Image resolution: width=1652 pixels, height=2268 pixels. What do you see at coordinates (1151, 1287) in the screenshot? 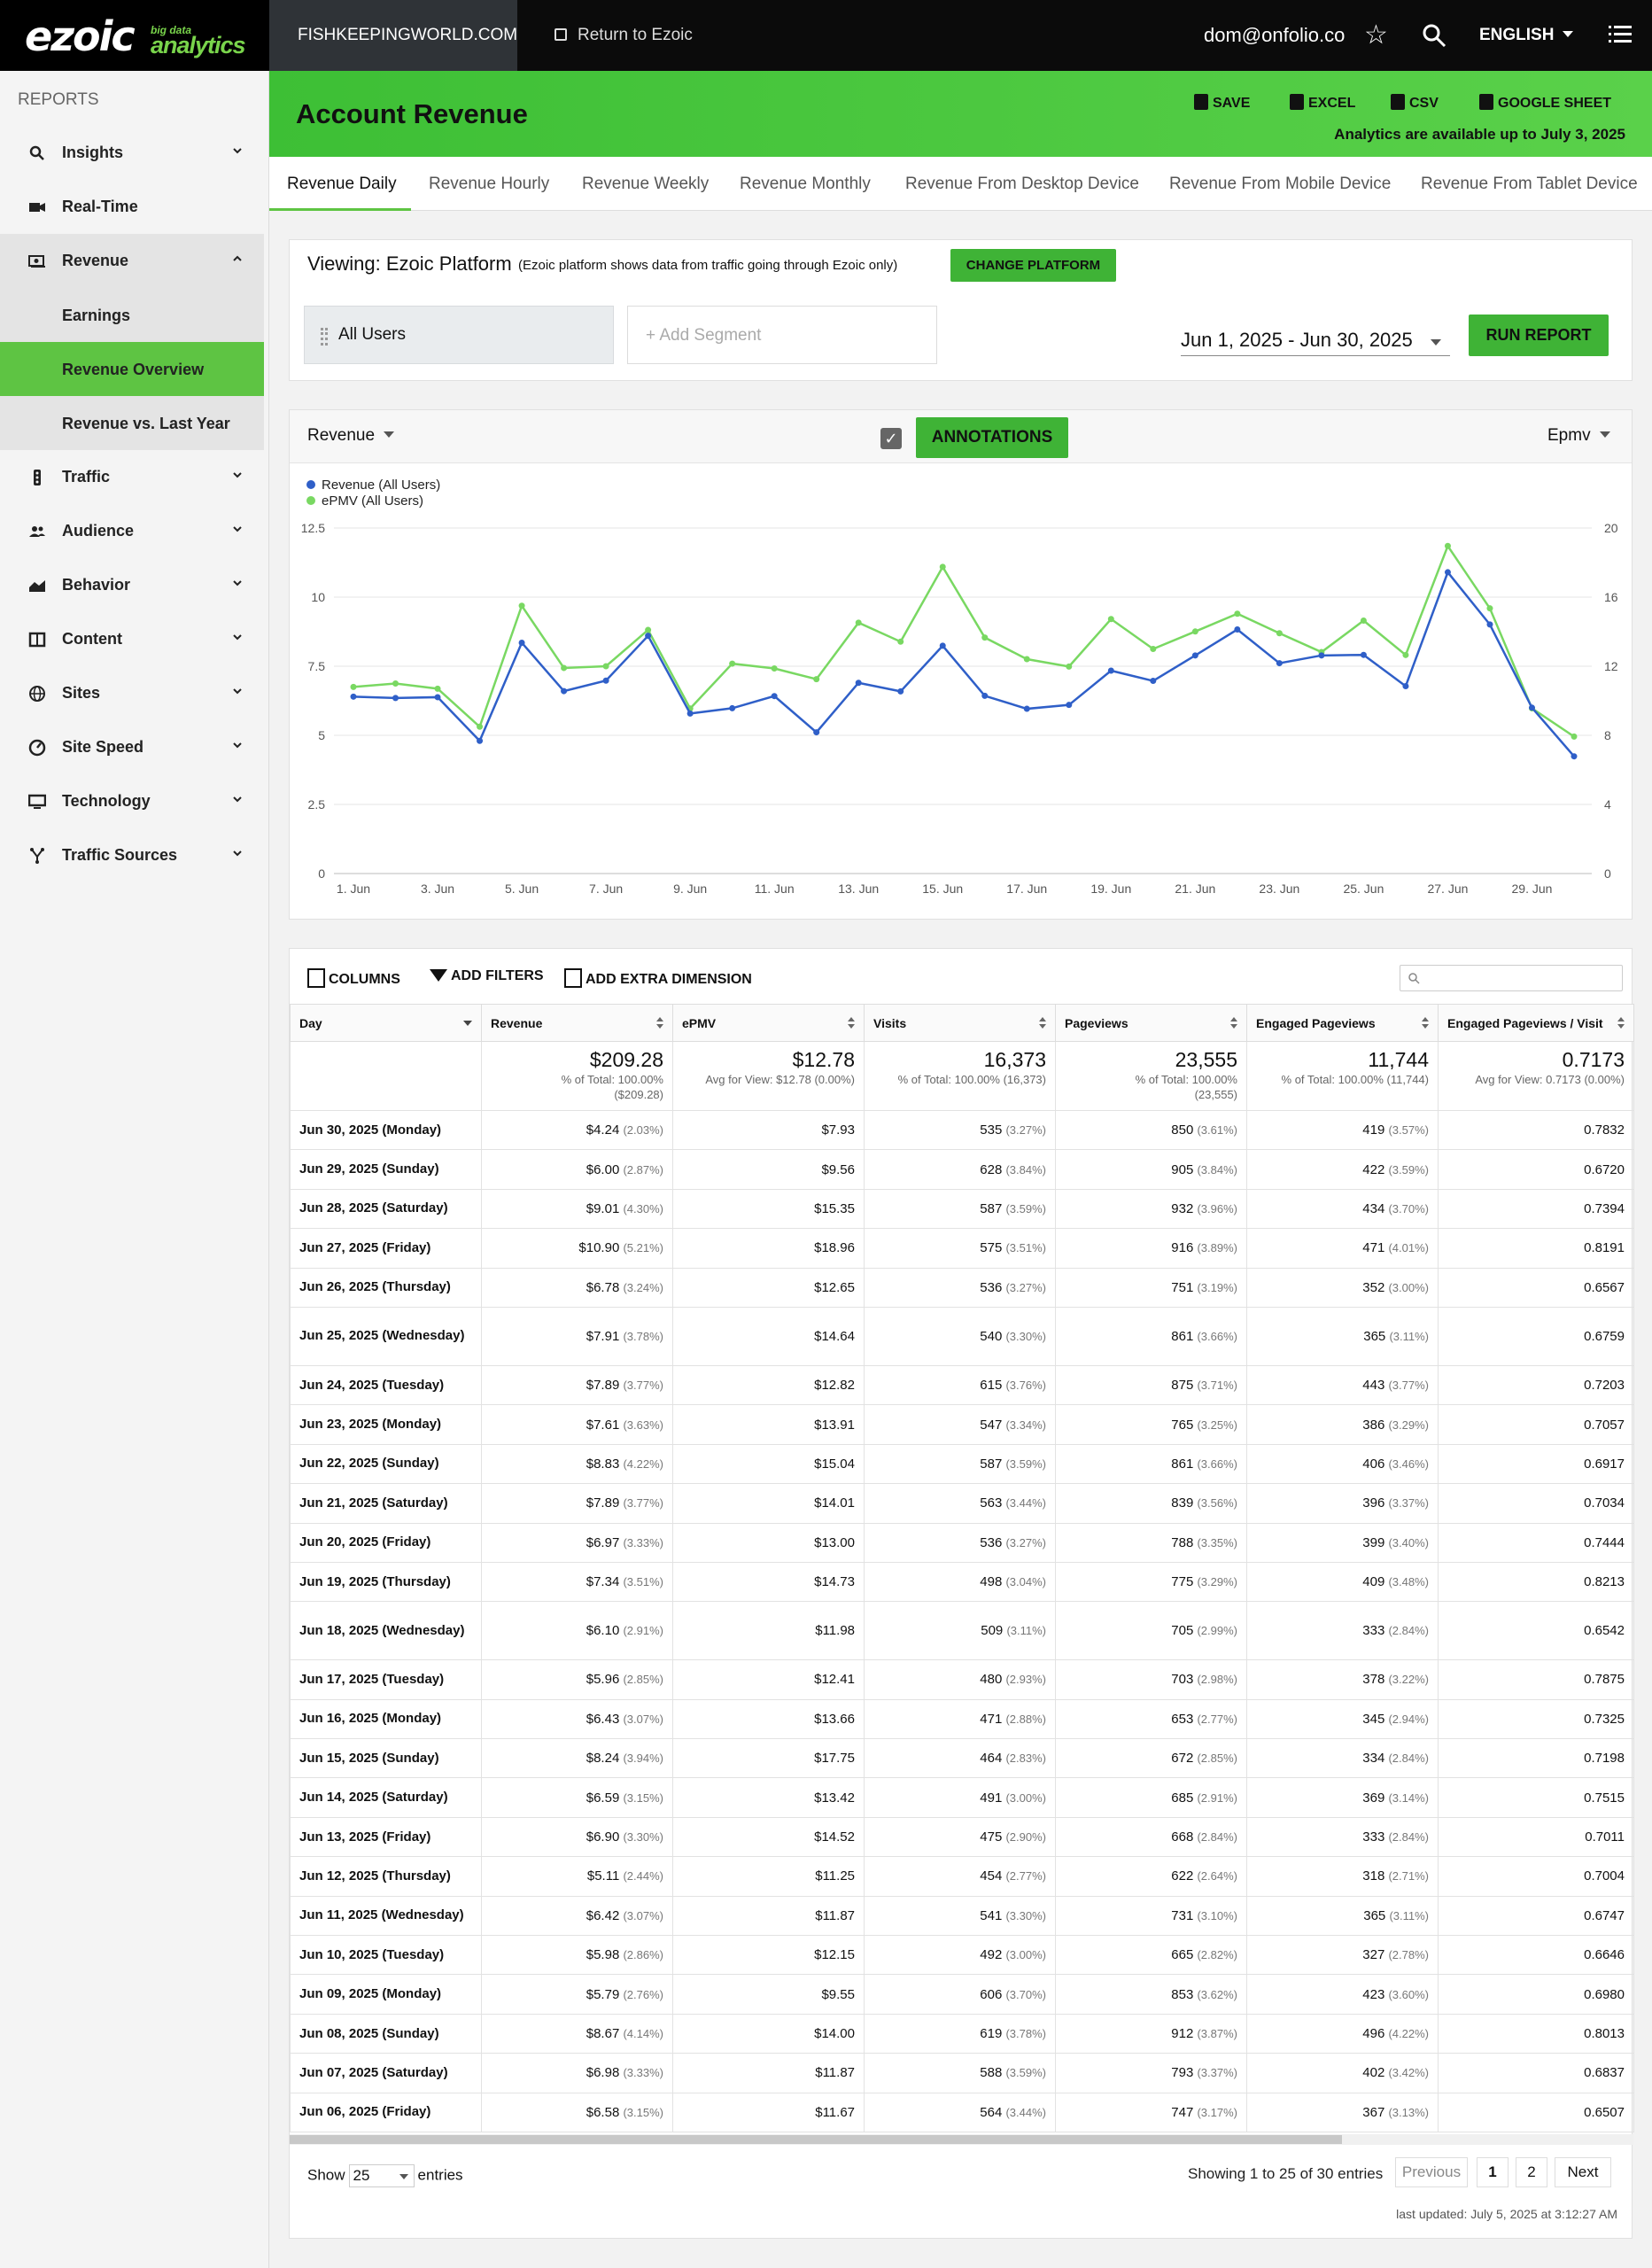
I see `pageviews-cell: 751 (3.19%)` at bounding box center [1151, 1287].